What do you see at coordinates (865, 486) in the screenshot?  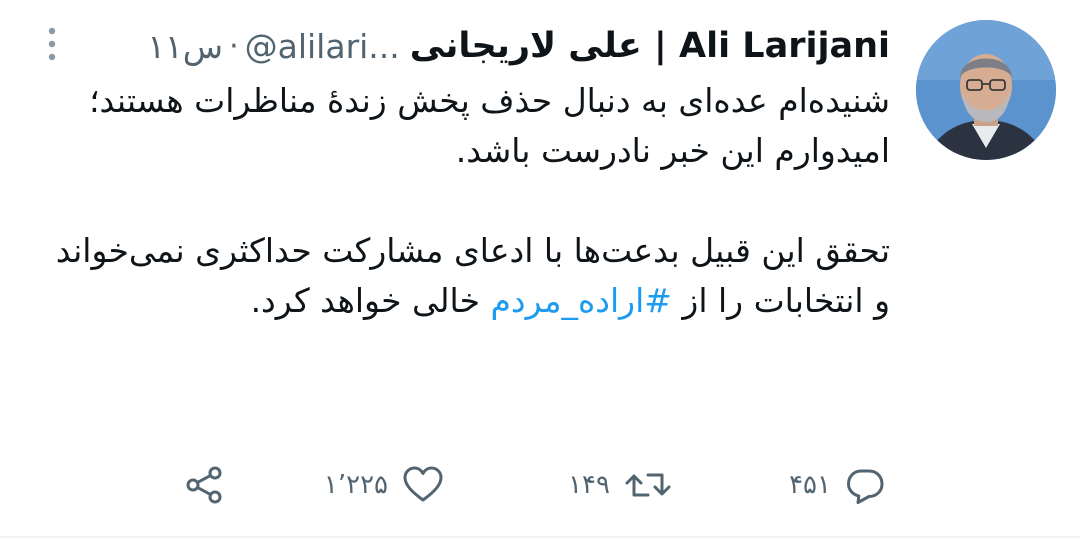 I see `reply-icon` at bounding box center [865, 486].